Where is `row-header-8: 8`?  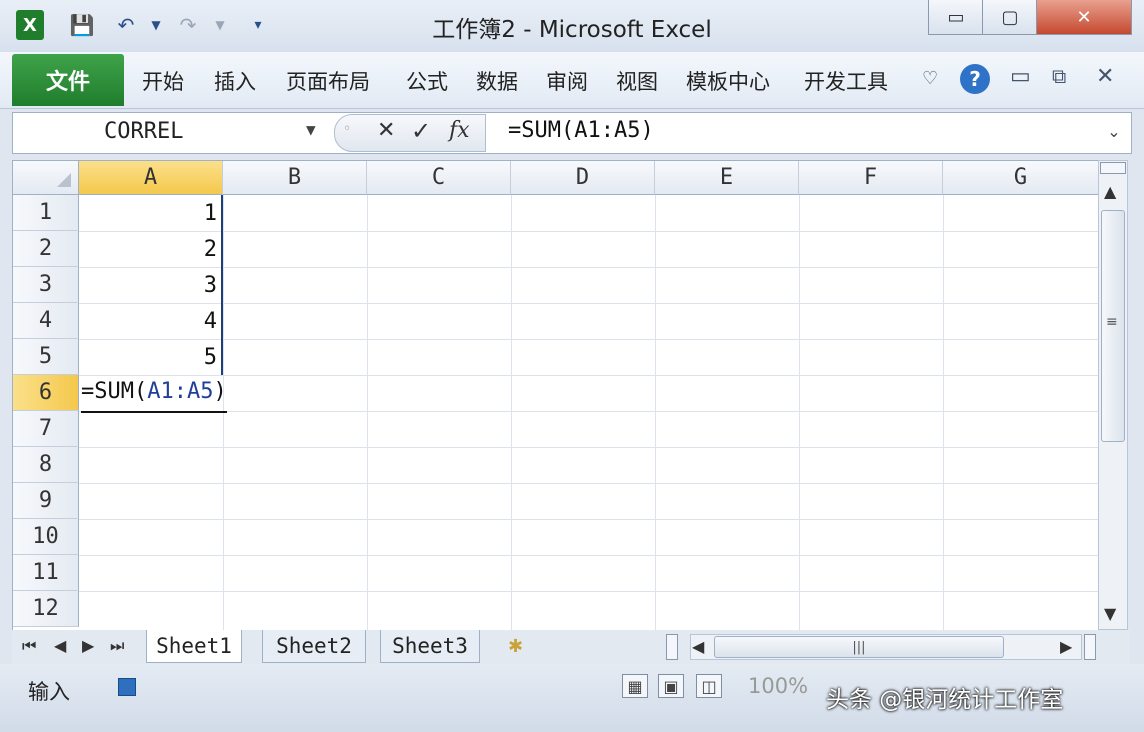 row-header-8: 8 is located at coordinates (46, 465).